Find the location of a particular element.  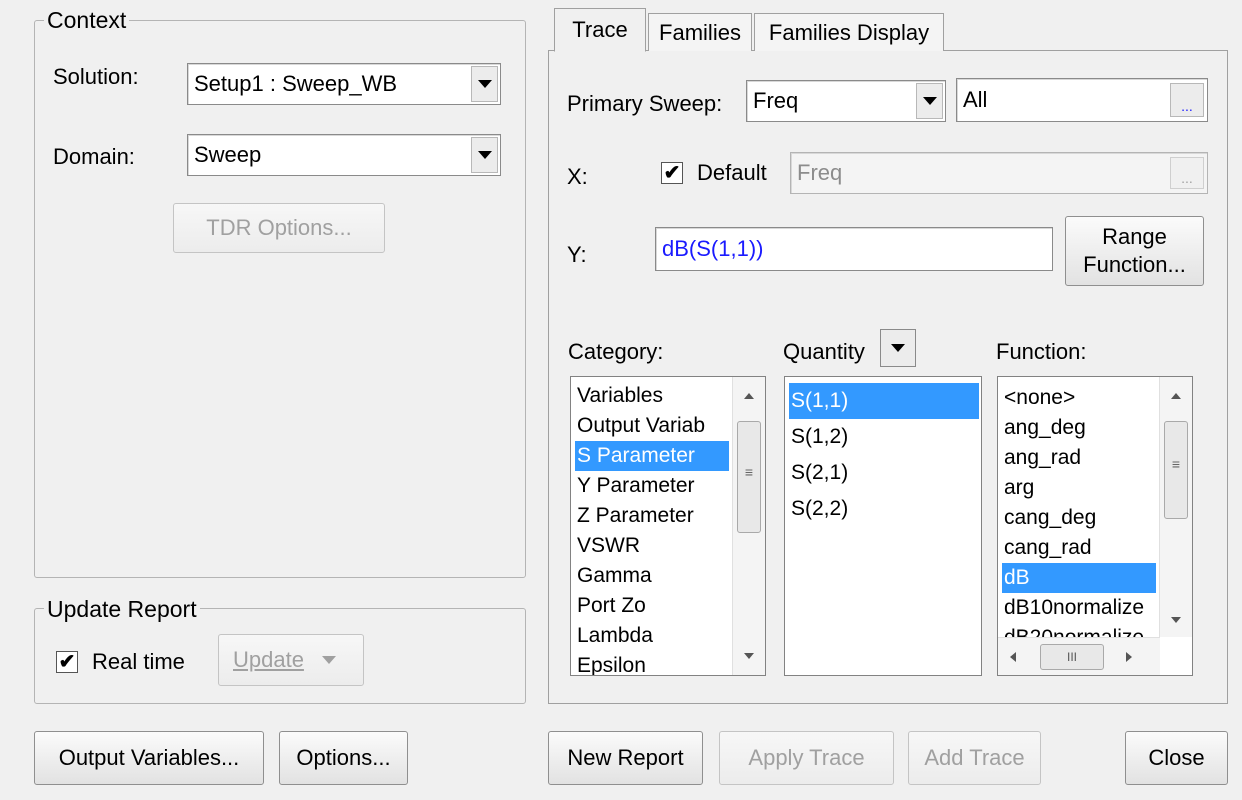

category-scrollbar: ≡ is located at coordinates (748, 526).